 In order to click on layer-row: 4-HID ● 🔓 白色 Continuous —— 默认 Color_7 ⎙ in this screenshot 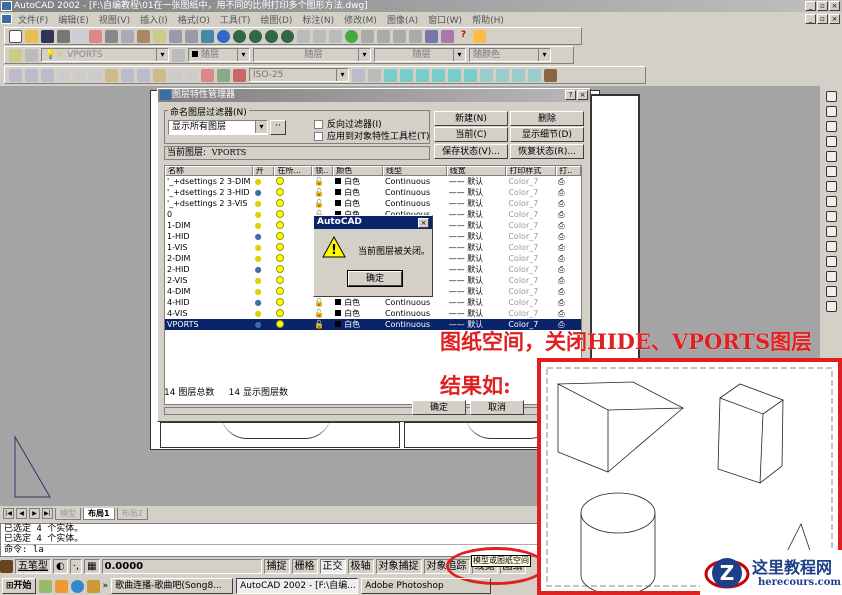, I will do `click(373, 302)`.